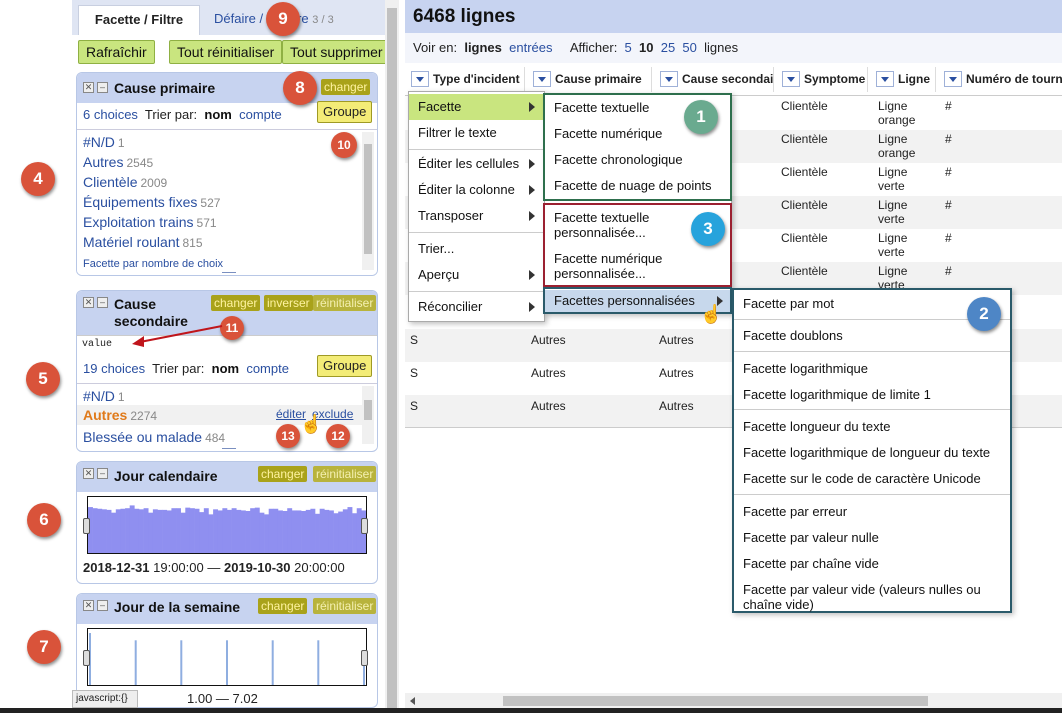 Image resolution: width=1062 pixels, height=713 pixels. I want to click on panel-scrollbar-thumb, so click(392, 358).